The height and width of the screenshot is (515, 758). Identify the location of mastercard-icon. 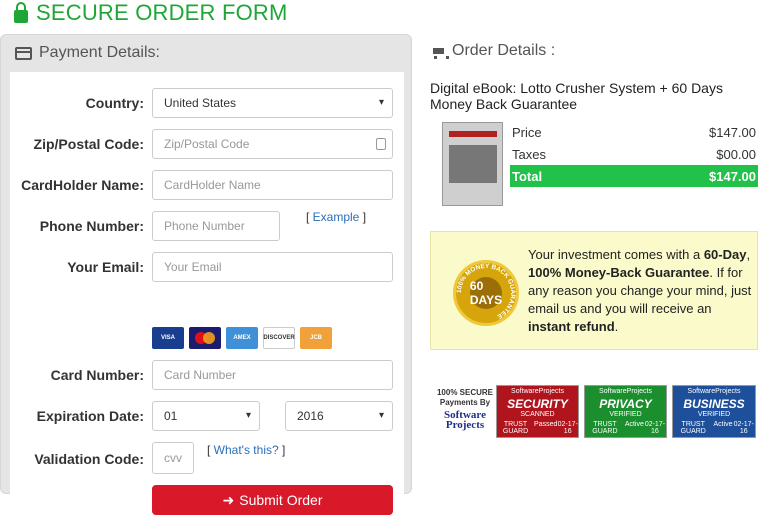
(205, 338).